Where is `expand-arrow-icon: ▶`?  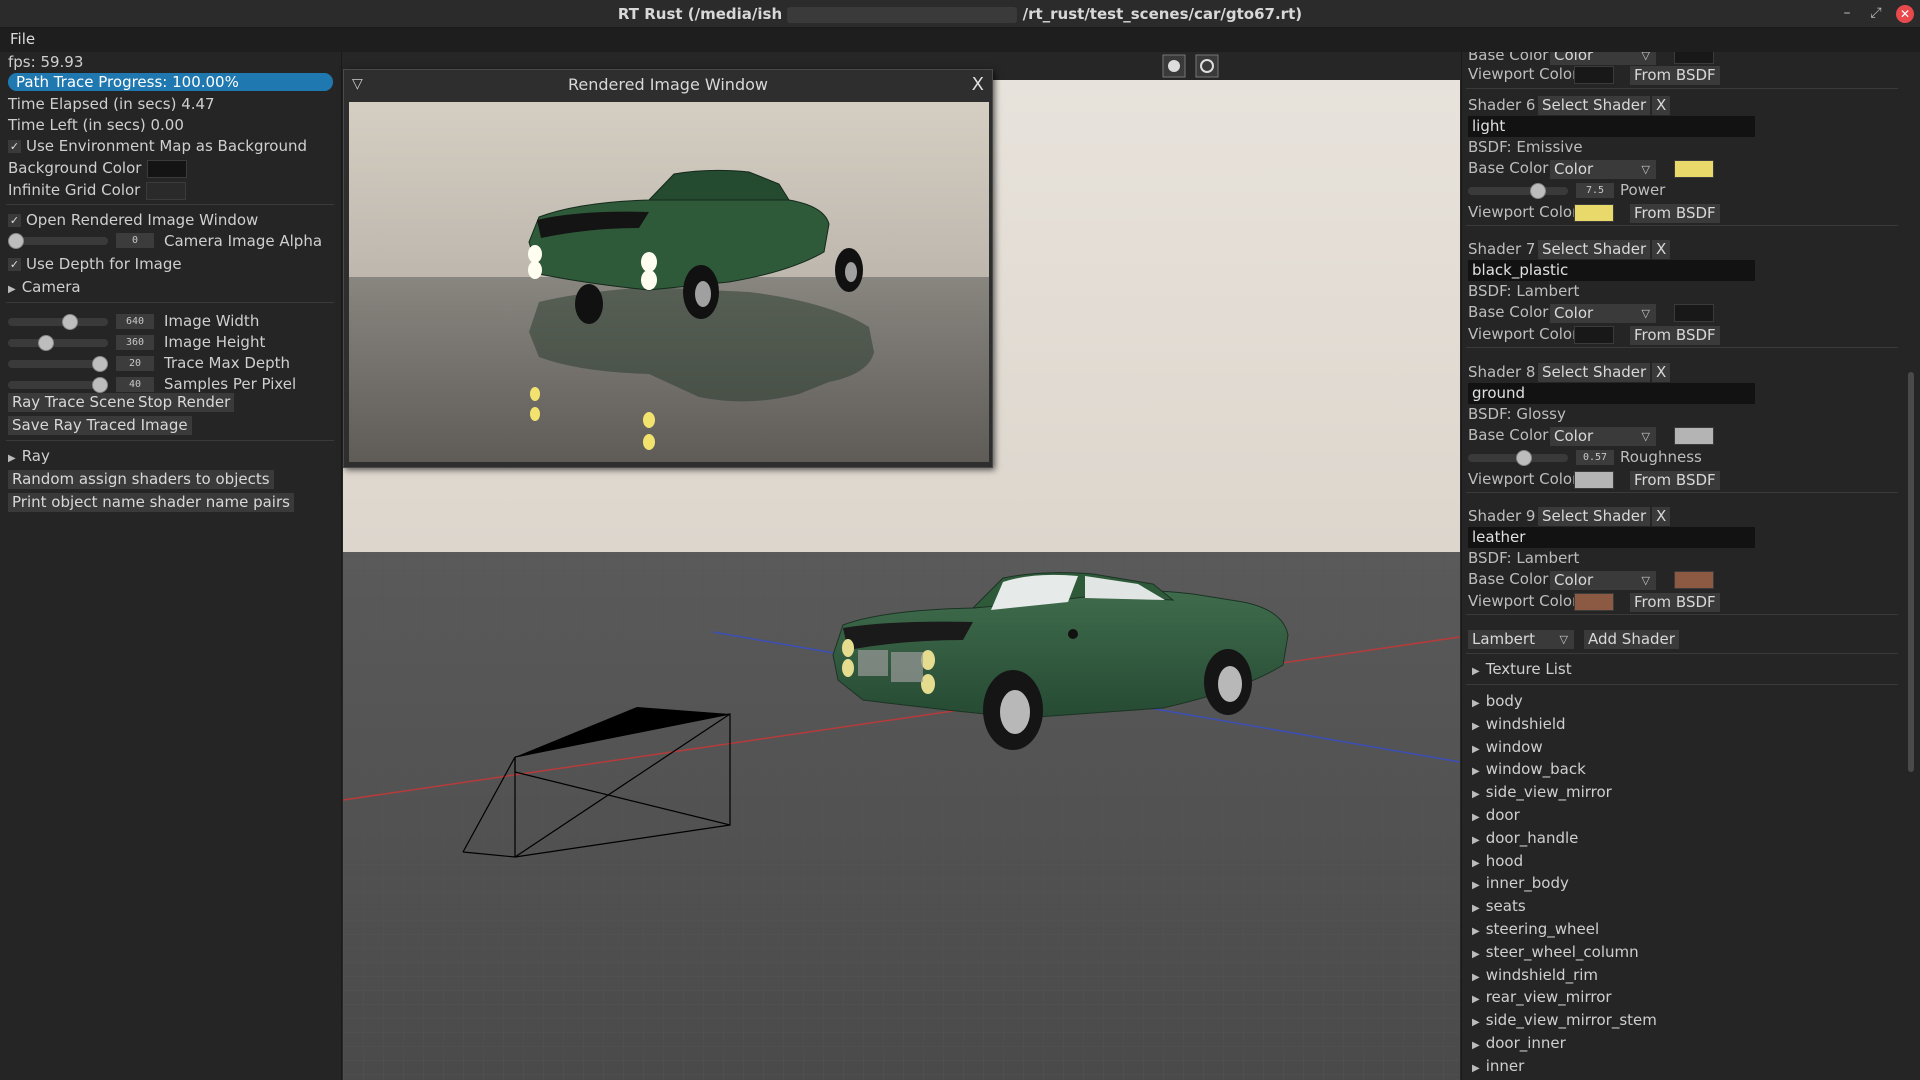 expand-arrow-icon: ▶ is located at coordinates (1476, 863).